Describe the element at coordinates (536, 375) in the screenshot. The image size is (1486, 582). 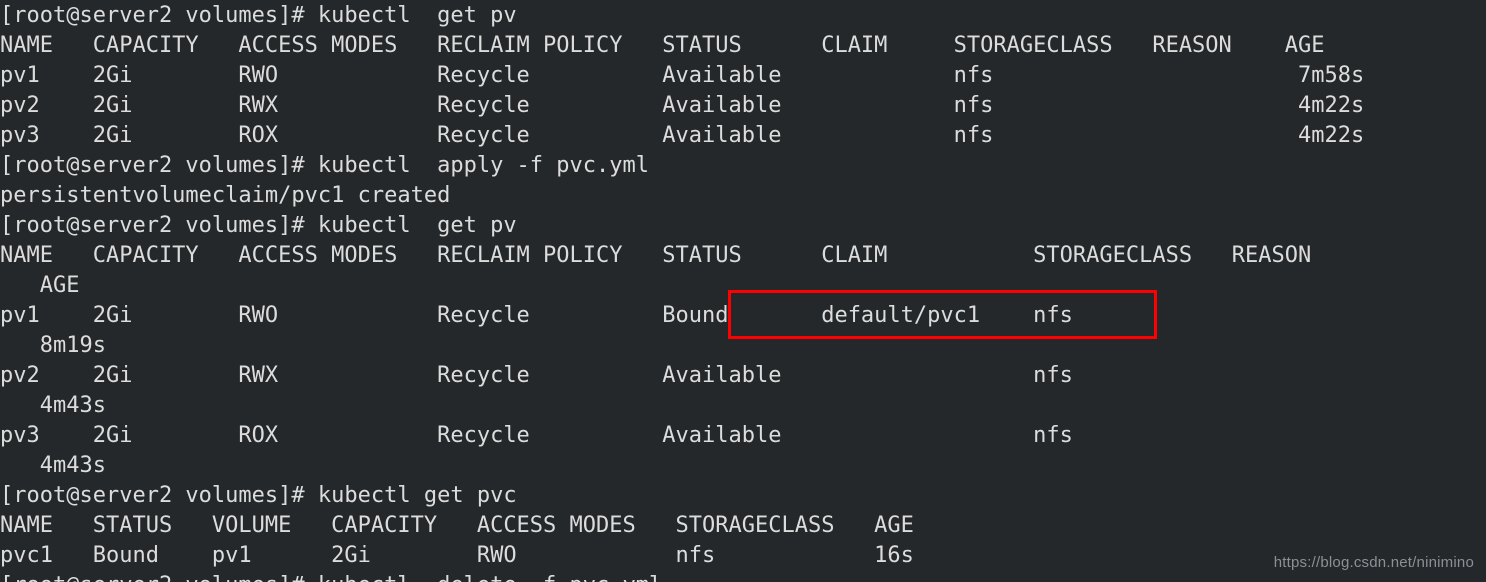
I see `terminal-line: pv2 2Gi RWX Recycle Available nfs` at that location.